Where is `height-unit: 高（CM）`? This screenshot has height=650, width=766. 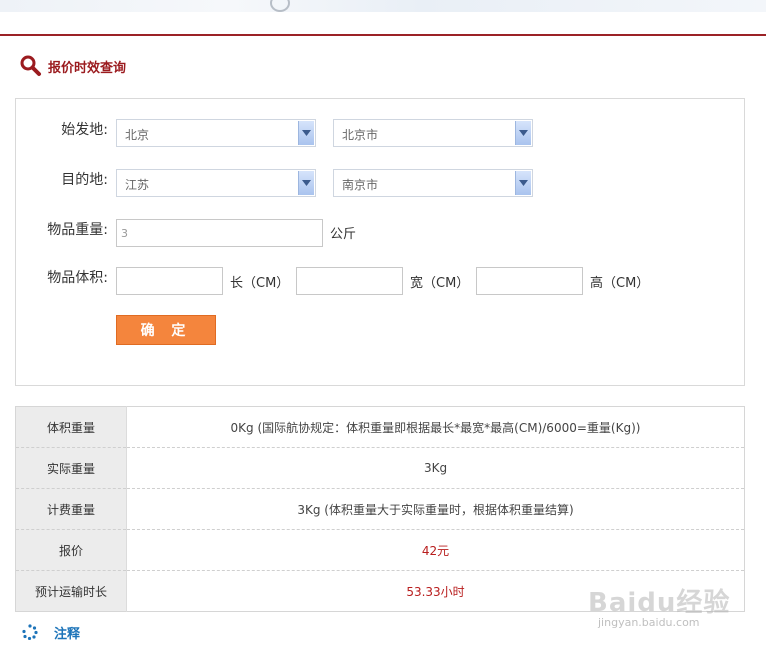
height-unit: 高（CM） is located at coordinates (620, 283).